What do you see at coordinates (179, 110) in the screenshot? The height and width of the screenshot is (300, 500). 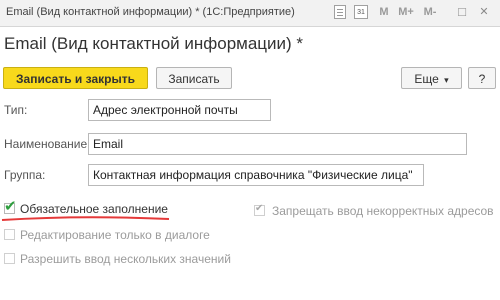 I see `type-field: Адрес электронной почты` at bounding box center [179, 110].